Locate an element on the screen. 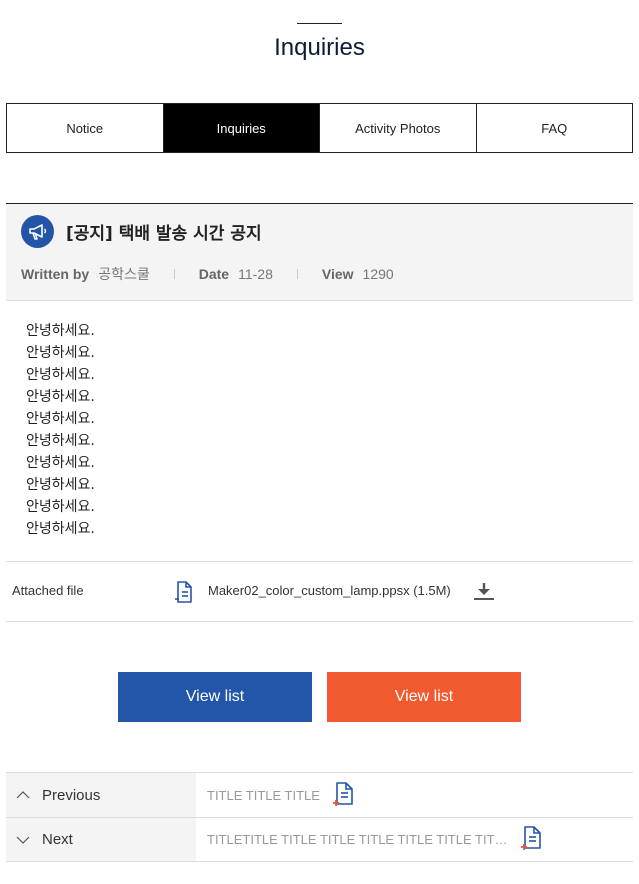 The width and height of the screenshot is (639, 884). previous-post-link: Previous is located at coordinates (101, 795).